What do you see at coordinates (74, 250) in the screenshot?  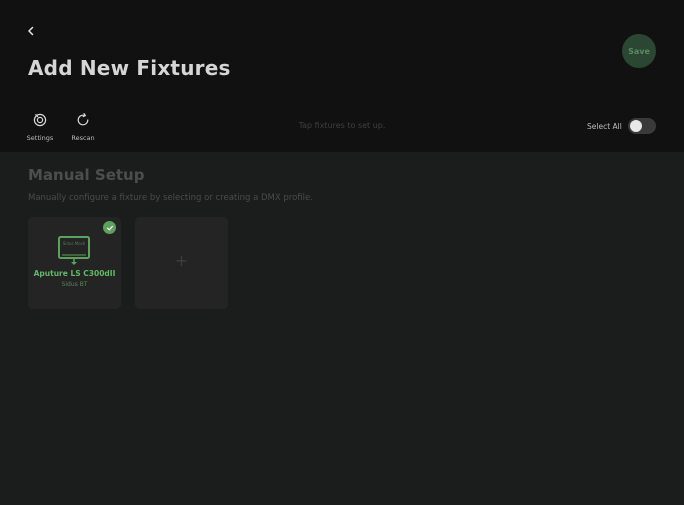 I see `light-fixture-icon` at bounding box center [74, 250].